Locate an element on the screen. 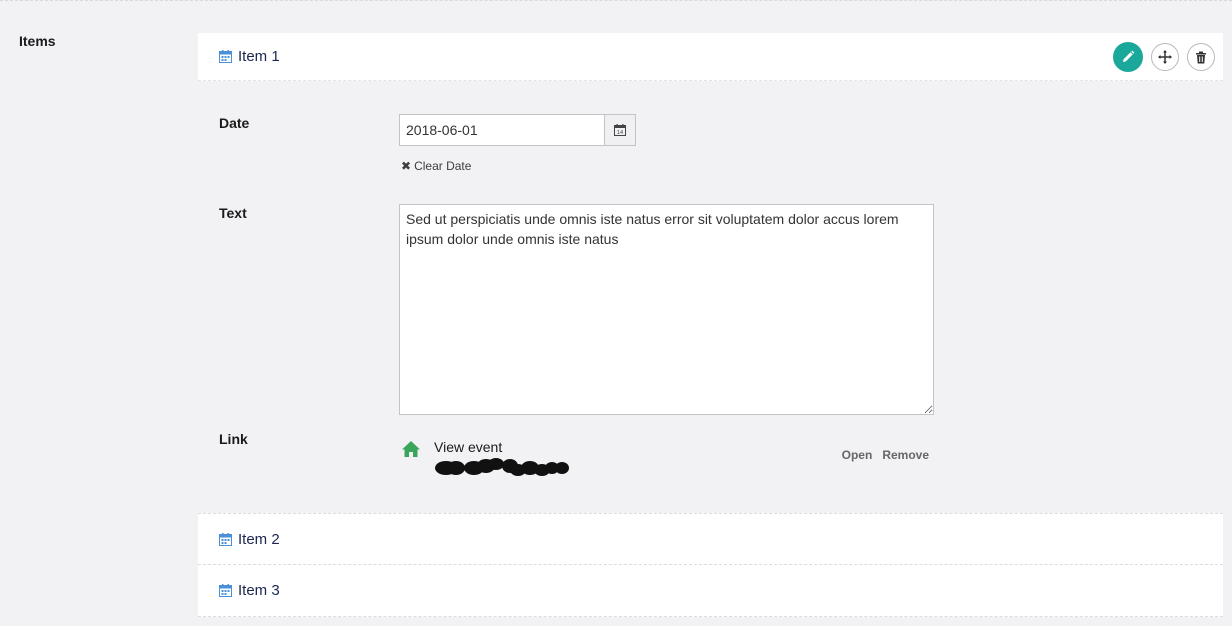  date-input is located at coordinates (502, 130).